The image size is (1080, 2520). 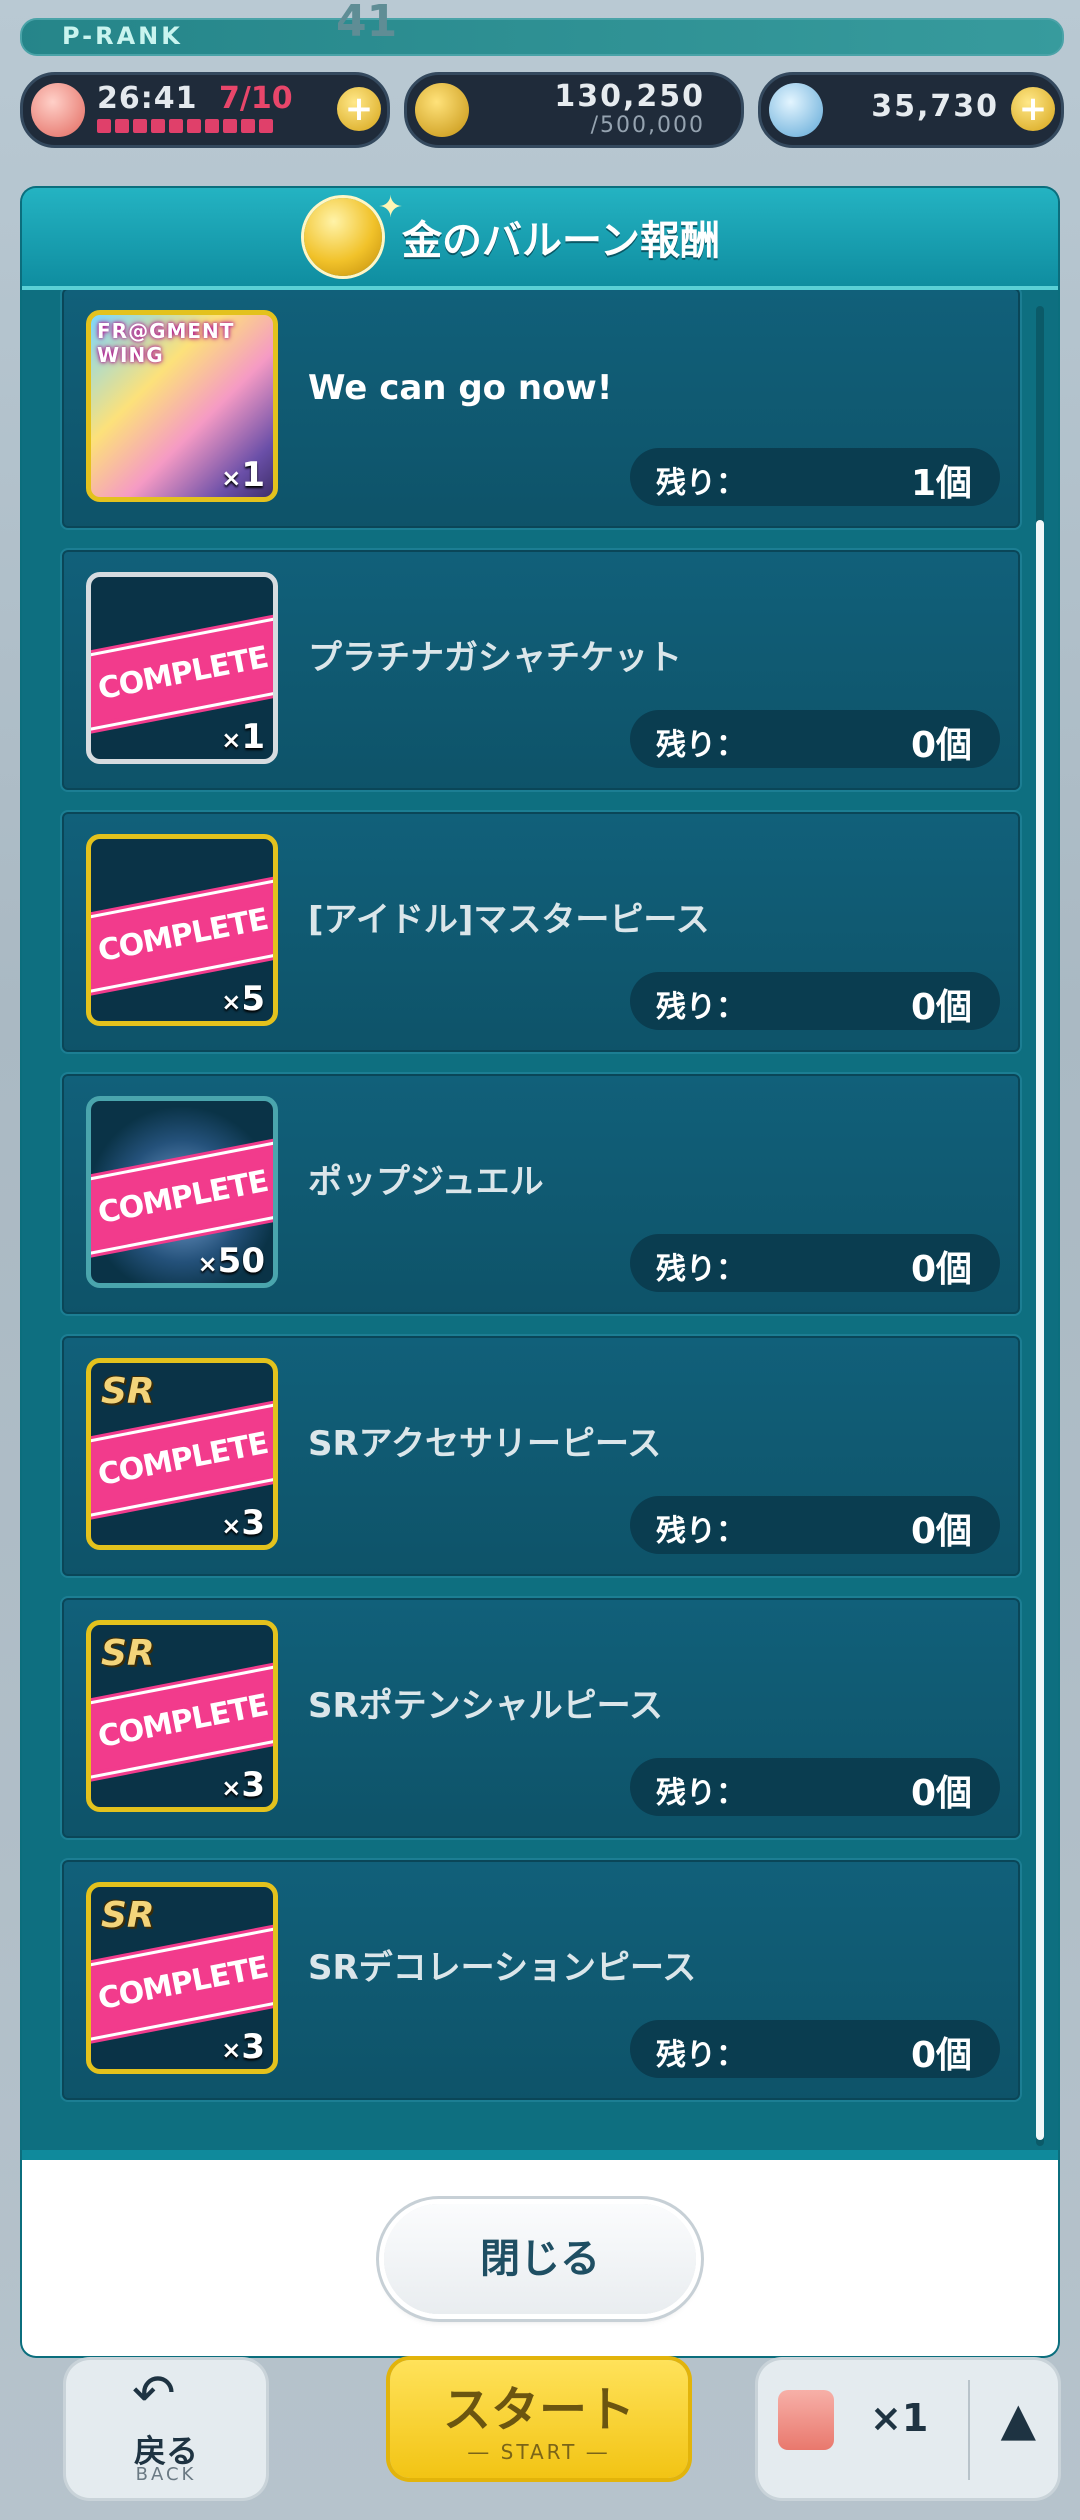 I want to click on sr-accessory-thumbnail: SR COMPLETE ×3, so click(x=182, y=1454).